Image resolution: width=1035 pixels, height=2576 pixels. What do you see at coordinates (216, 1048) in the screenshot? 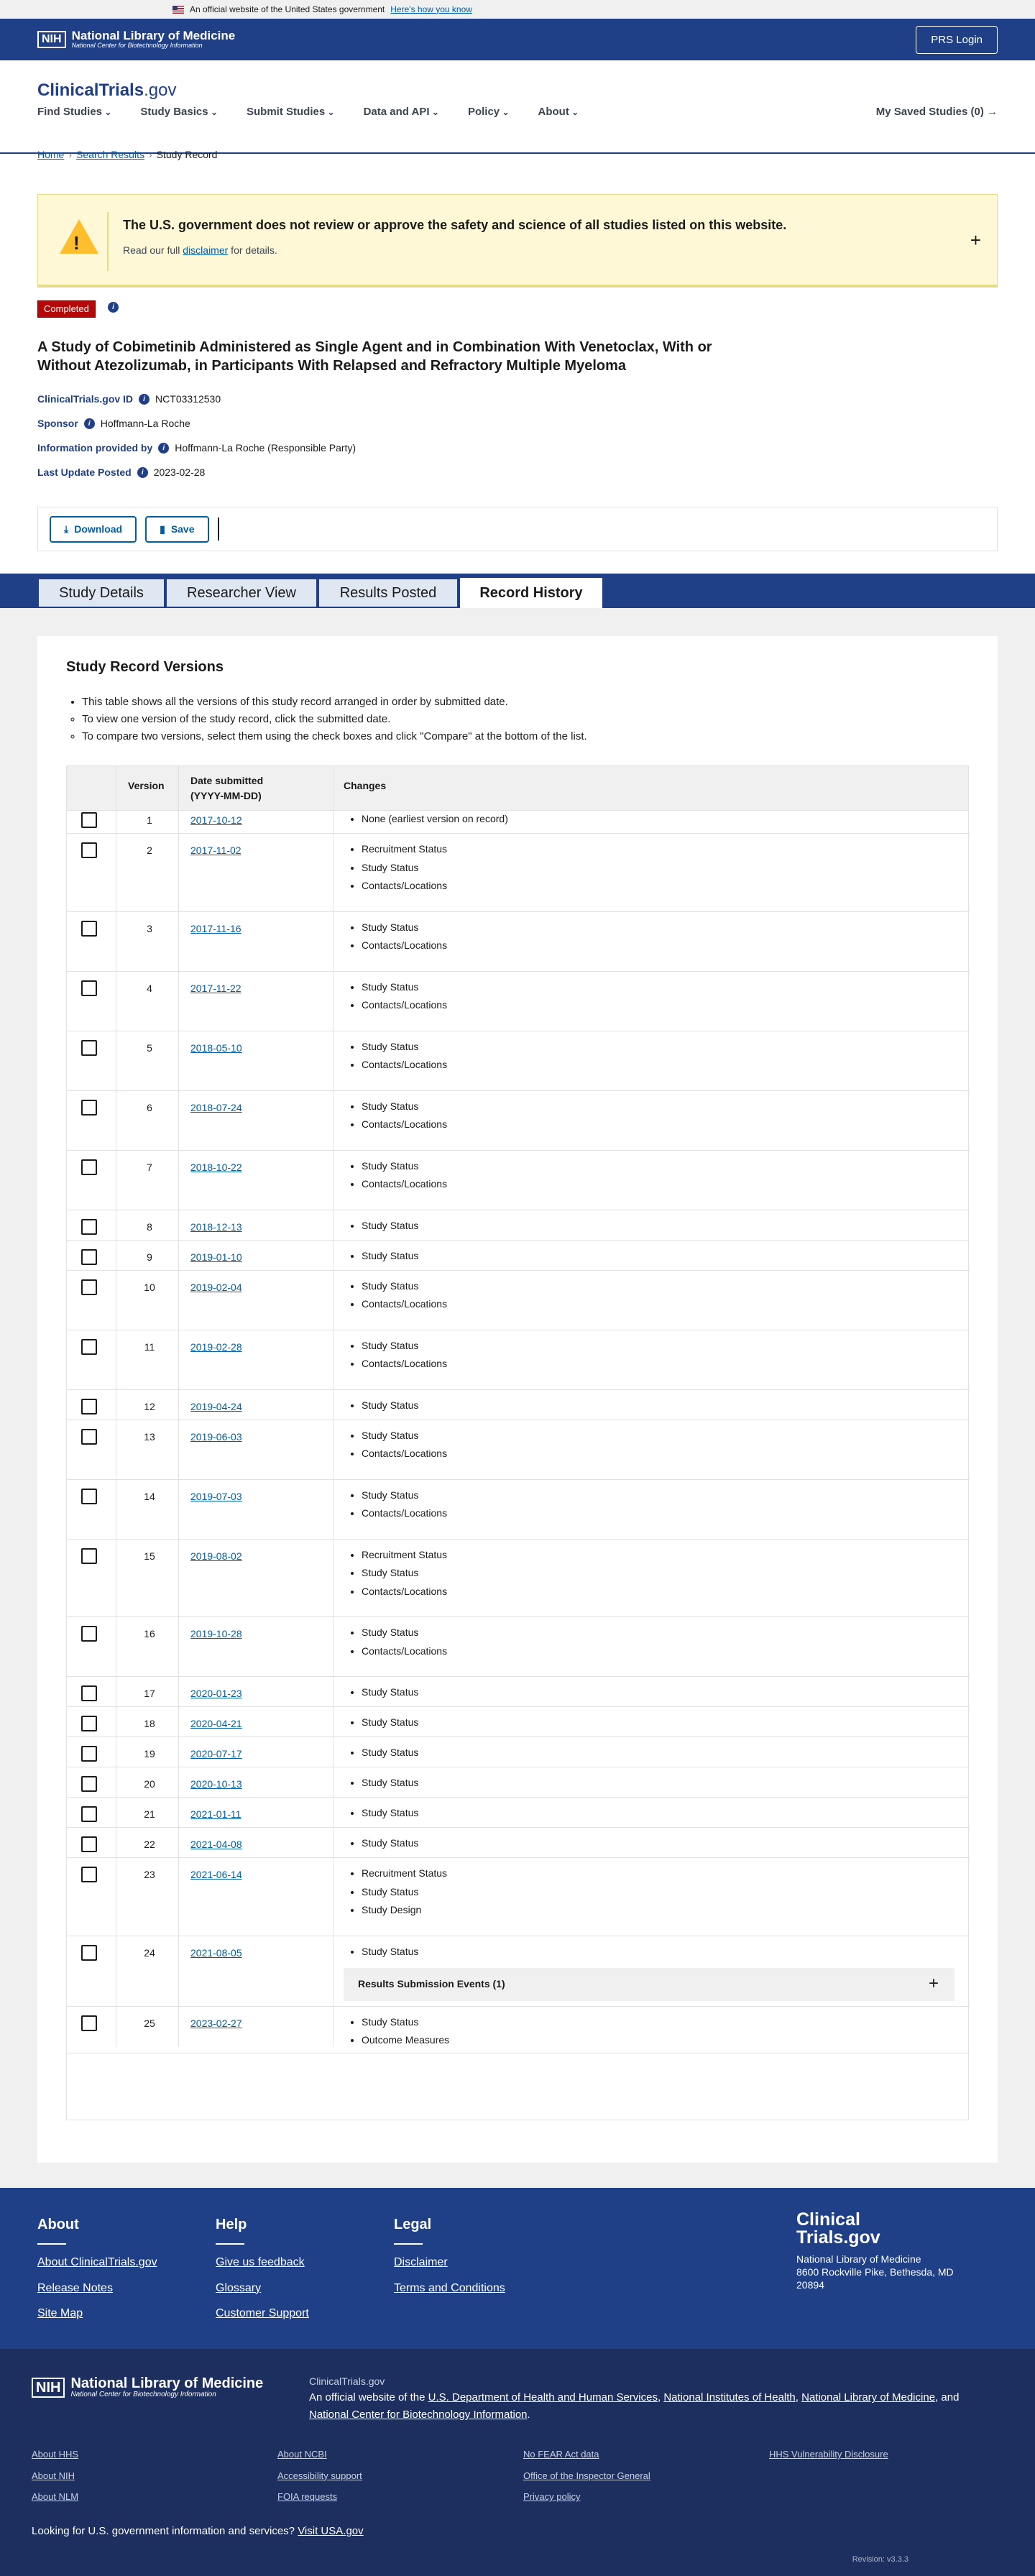
I see `version-date-link: 2018-05-10` at bounding box center [216, 1048].